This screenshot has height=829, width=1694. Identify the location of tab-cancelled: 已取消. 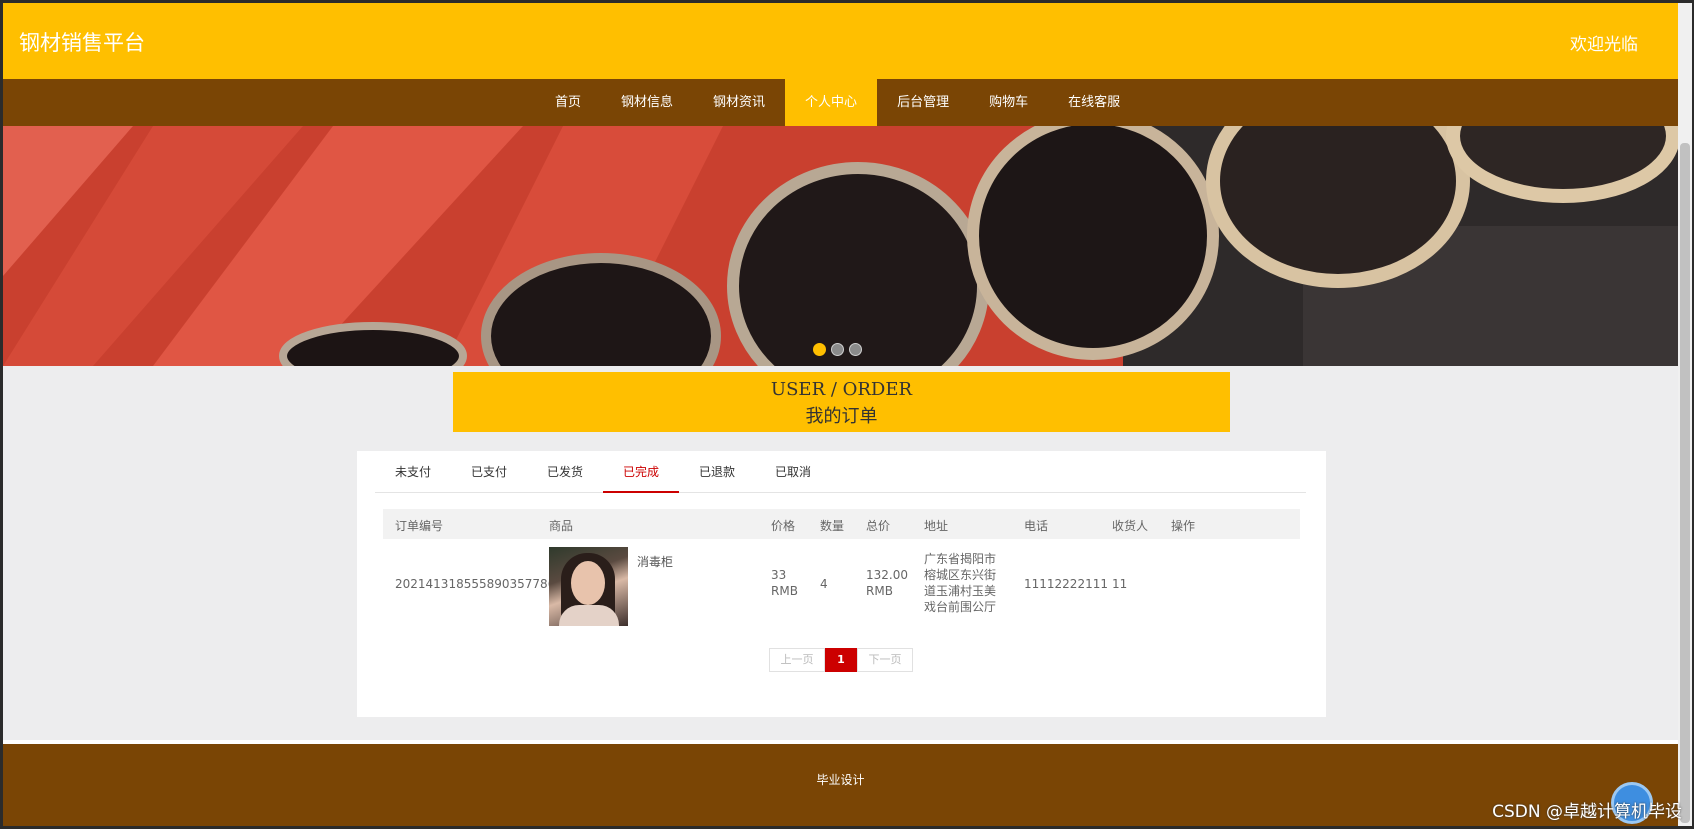
(793, 472).